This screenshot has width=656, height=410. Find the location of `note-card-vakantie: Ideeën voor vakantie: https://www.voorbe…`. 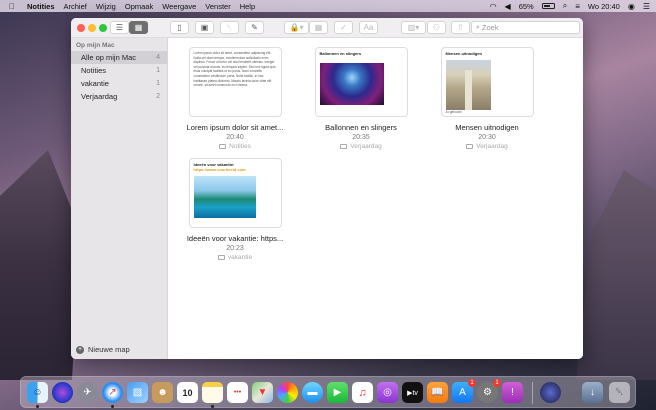

note-card-vakantie: Ideeën voor vakantie: https://www.voorbe… is located at coordinates (235, 209).